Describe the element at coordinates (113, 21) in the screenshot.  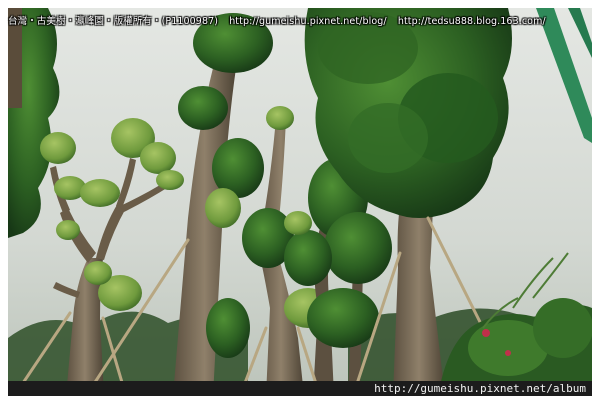
I see `caption-text: 台灣・古美樹・瀛峰園・版權所有・(P1100987)` at that location.